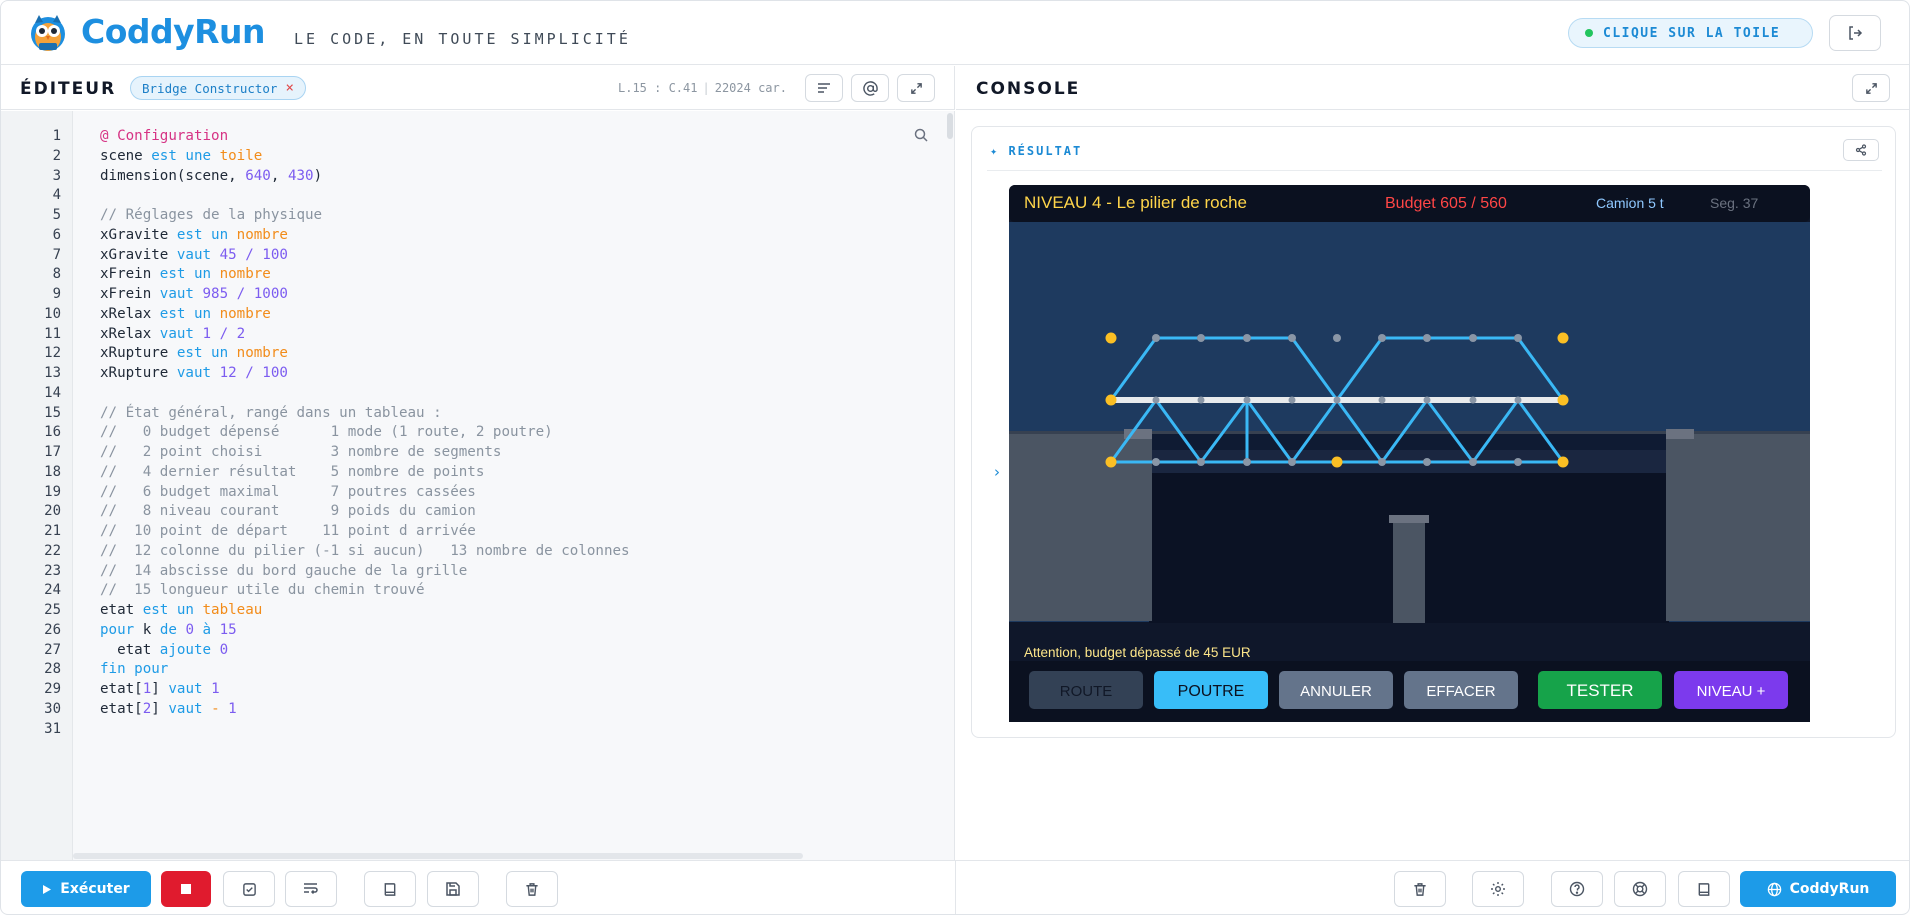 The width and height of the screenshot is (1910, 915). I want to click on code-line: scene est une toile, so click(181, 156).